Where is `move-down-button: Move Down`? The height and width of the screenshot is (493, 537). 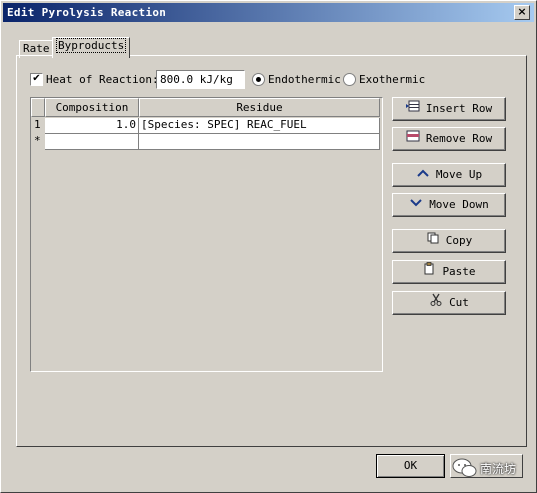 move-down-button: Move Down is located at coordinates (449, 205).